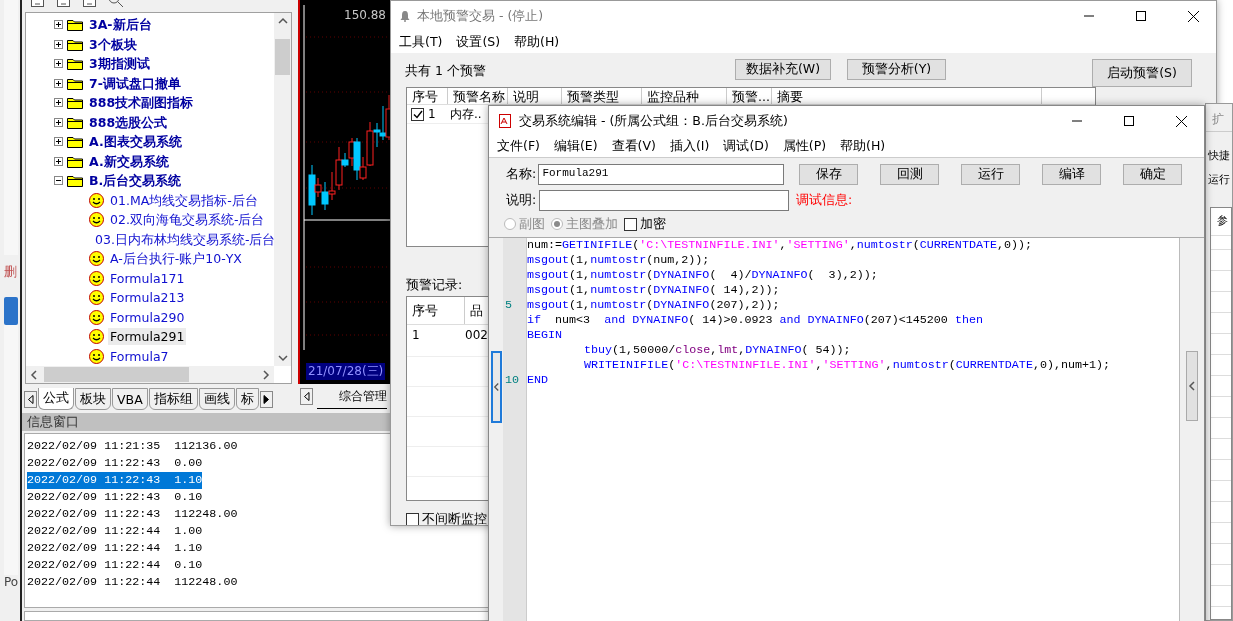 The image size is (1233, 621). What do you see at coordinates (1142, 73) in the screenshot?
I see `start-button: 启动预警(S)` at bounding box center [1142, 73].